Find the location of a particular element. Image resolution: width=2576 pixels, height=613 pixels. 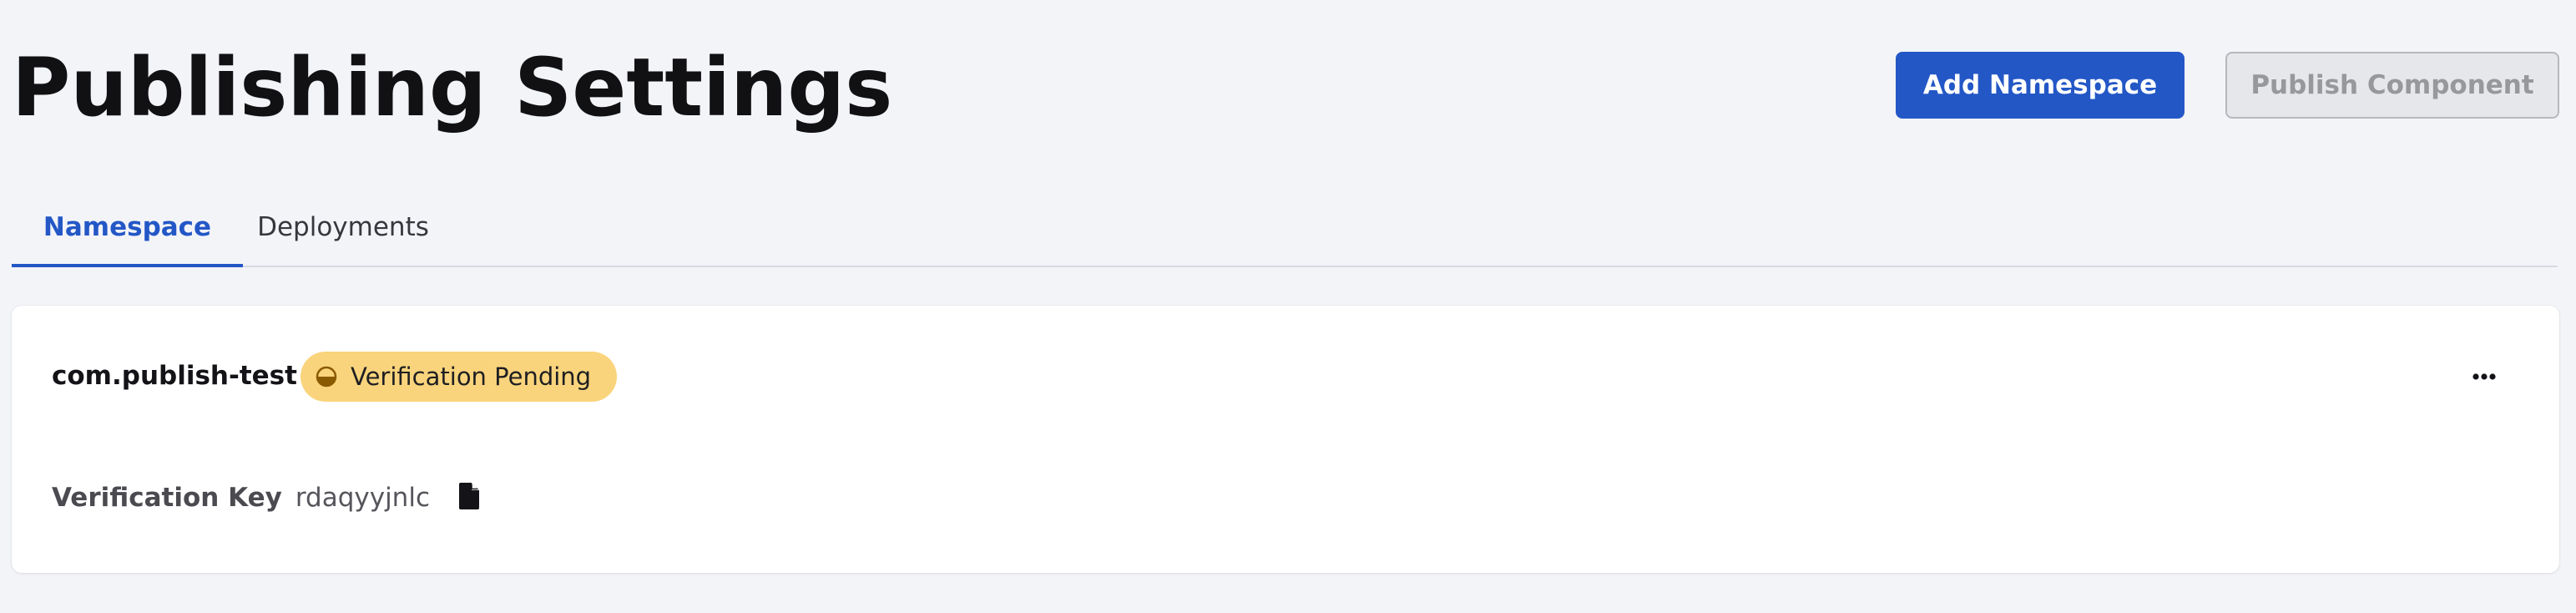

tab-bar: Namespace Deployments is located at coordinates (1285, 228).